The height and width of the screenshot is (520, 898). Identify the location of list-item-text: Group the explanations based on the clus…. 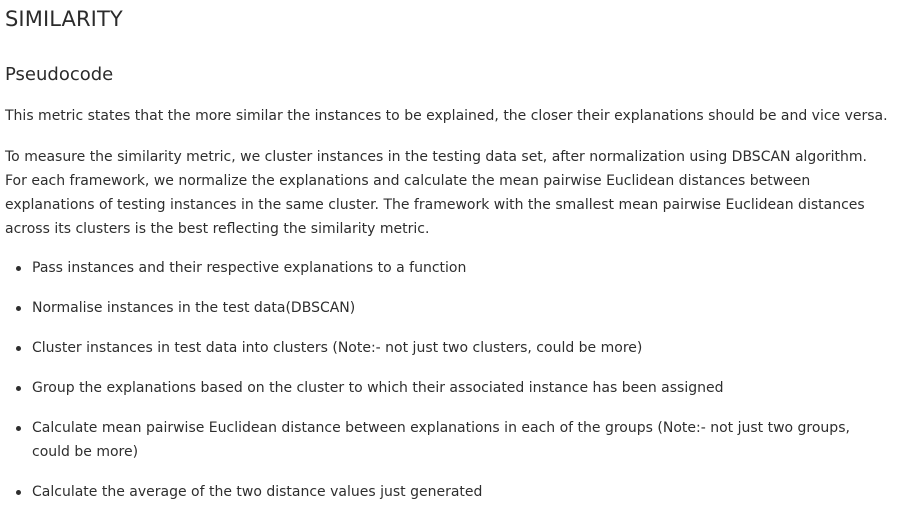
(378, 388).